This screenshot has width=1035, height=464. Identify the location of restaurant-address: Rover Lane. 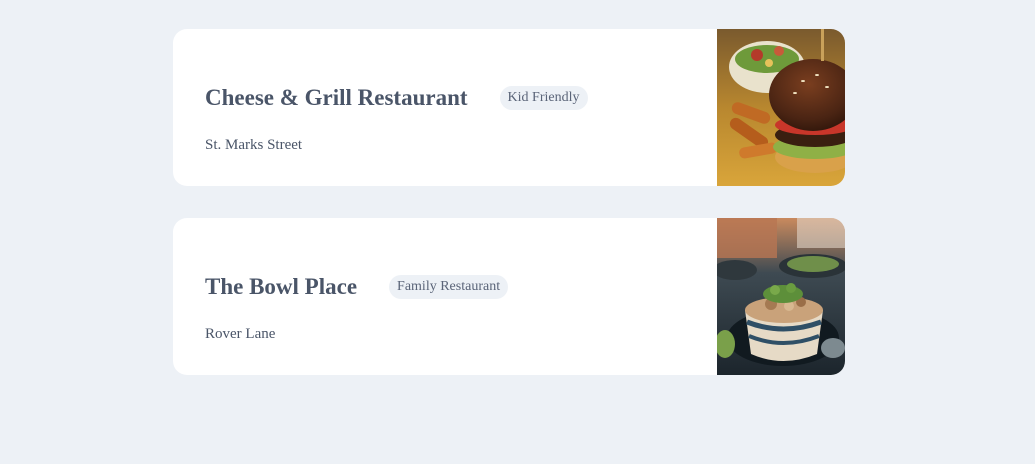
(240, 334).